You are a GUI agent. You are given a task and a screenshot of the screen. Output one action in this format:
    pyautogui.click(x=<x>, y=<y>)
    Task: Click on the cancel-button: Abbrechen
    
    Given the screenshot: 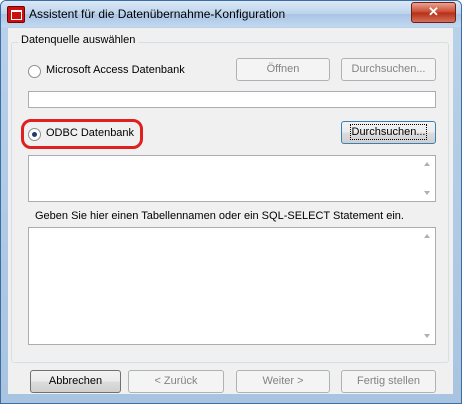 What is the action you would take?
    pyautogui.click(x=75, y=381)
    